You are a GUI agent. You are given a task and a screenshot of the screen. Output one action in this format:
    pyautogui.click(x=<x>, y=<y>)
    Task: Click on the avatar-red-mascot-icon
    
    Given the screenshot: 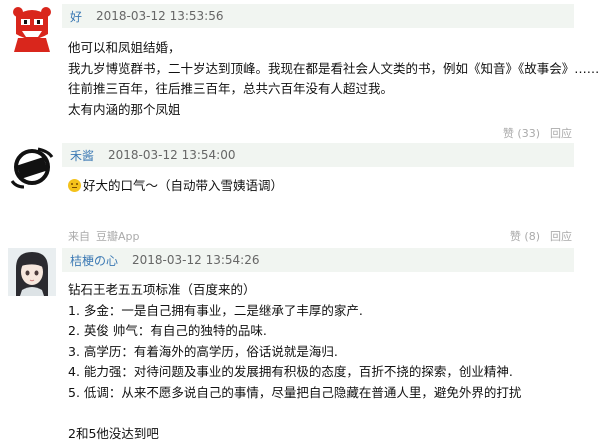 What is the action you would take?
    pyautogui.click(x=32, y=28)
    